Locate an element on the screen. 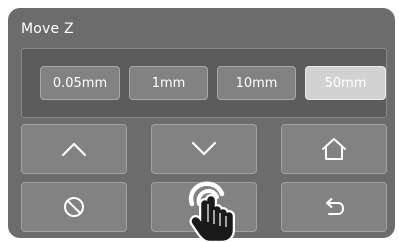  back-button is located at coordinates (334, 207).